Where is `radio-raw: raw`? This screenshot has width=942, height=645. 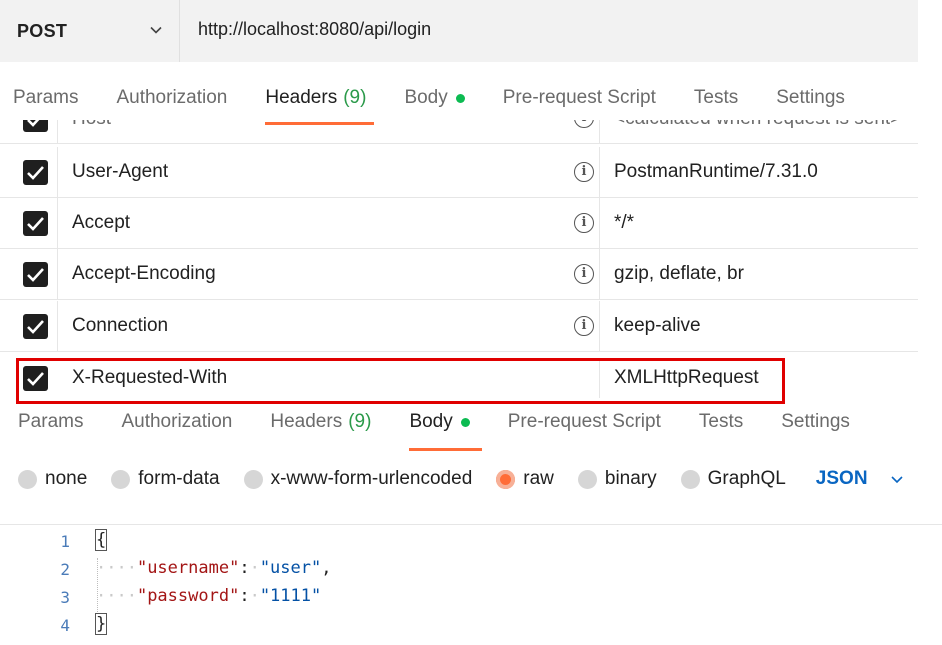
radio-raw: raw is located at coordinates (525, 479).